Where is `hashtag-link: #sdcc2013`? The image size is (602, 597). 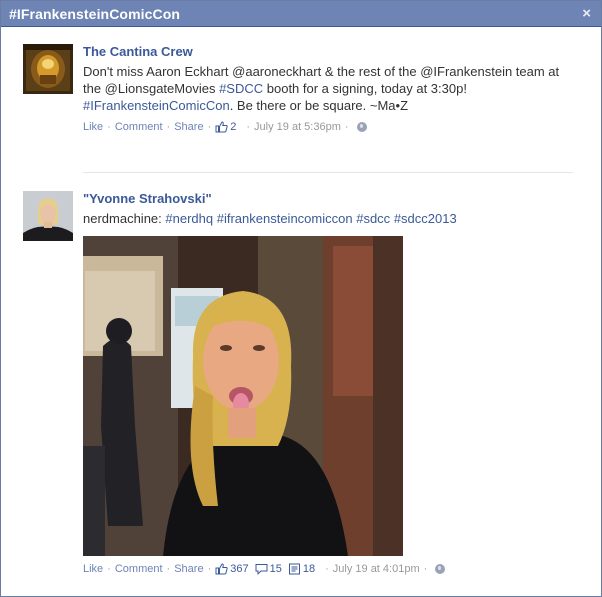
hashtag-link: #sdcc2013 is located at coordinates (425, 218).